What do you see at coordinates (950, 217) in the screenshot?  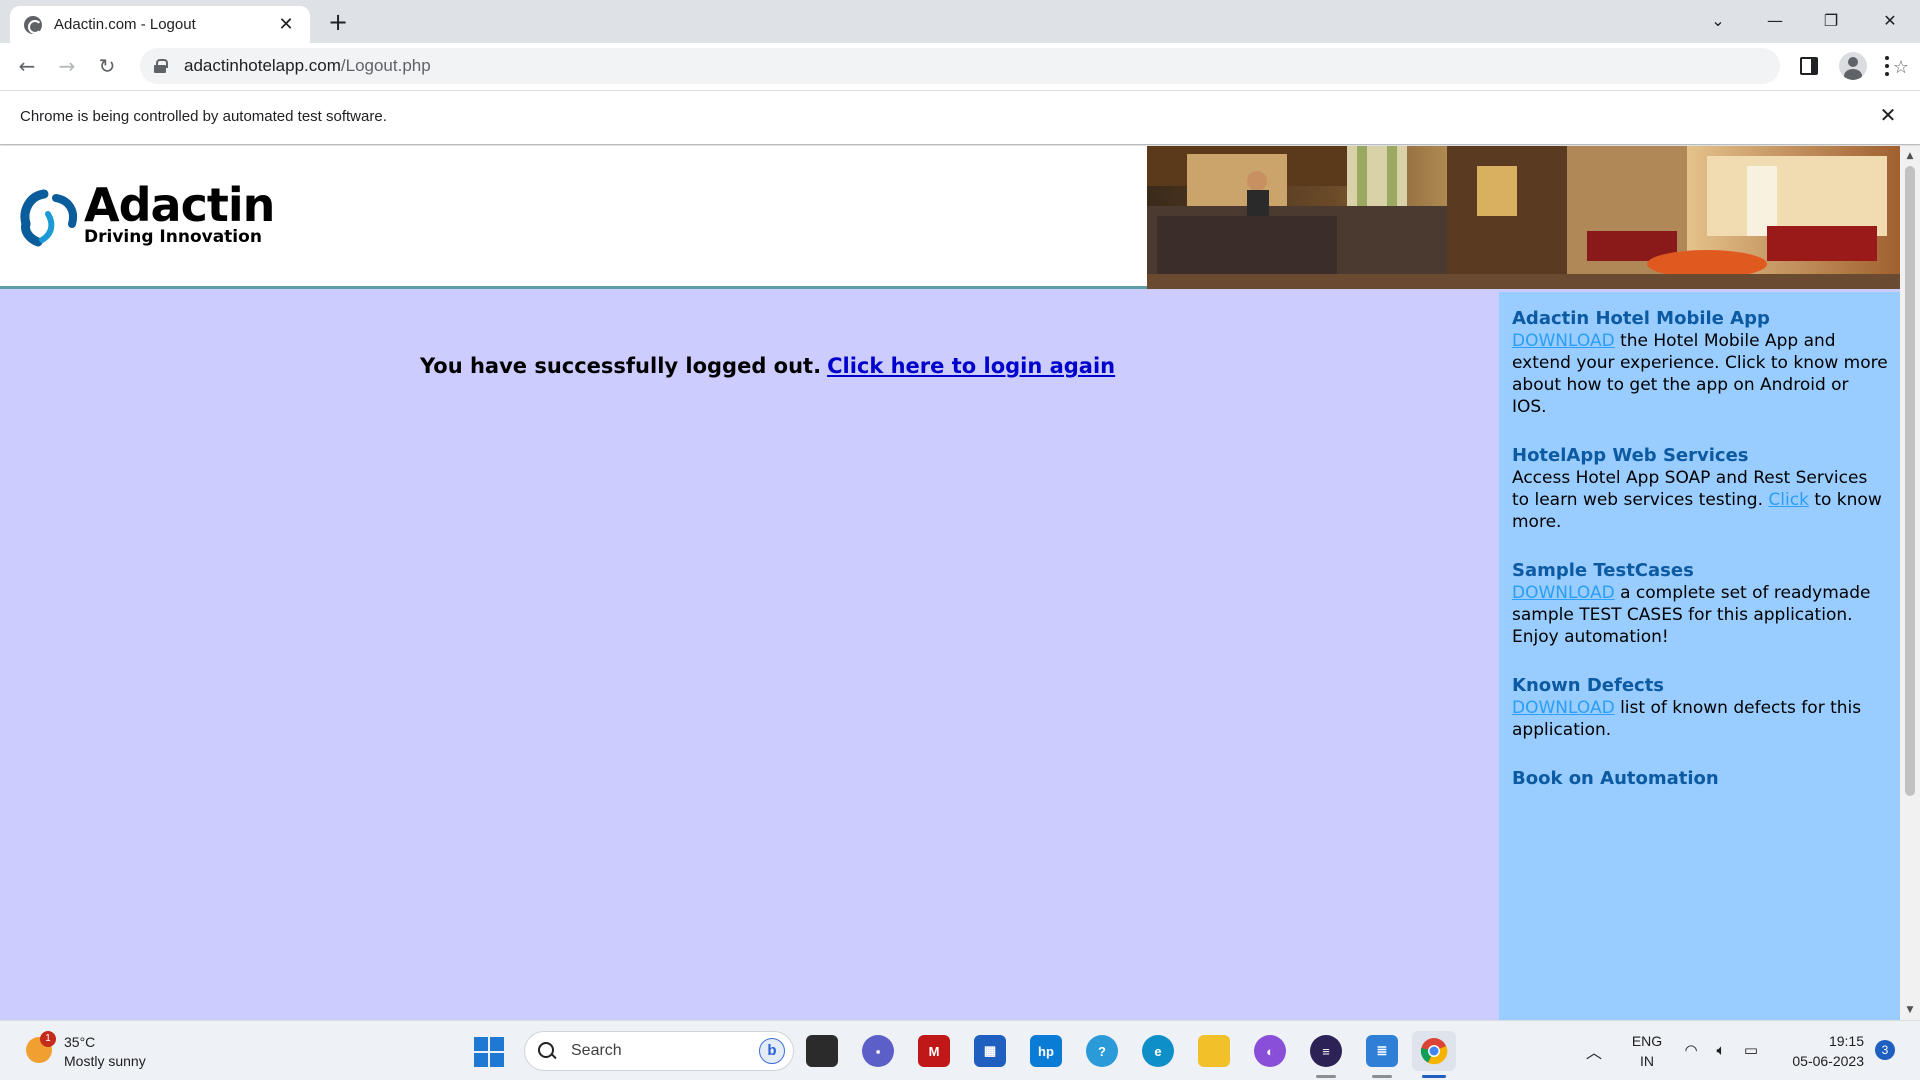 I see `site-header: Adactin Driving Innovation` at bounding box center [950, 217].